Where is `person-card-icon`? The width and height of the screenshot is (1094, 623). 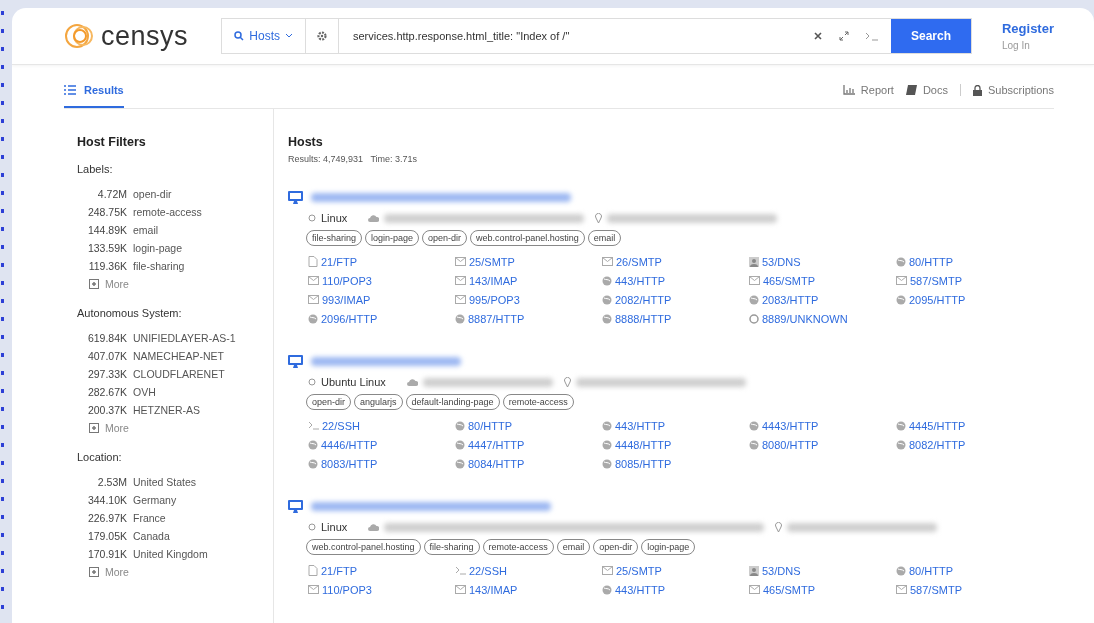
person-card-icon is located at coordinates (754, 261).